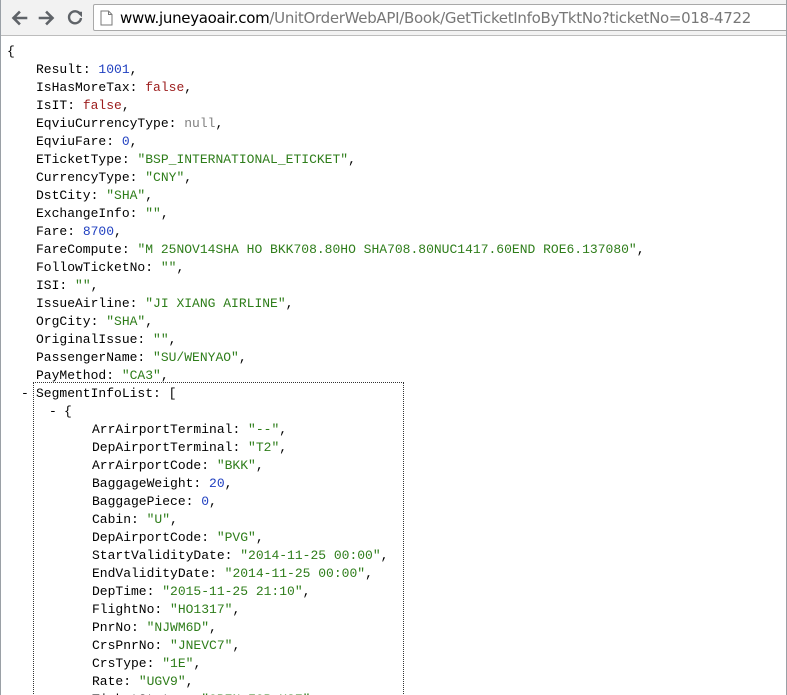  I want to click on url-host: www.juneyaoair.com, so click(195, 18).